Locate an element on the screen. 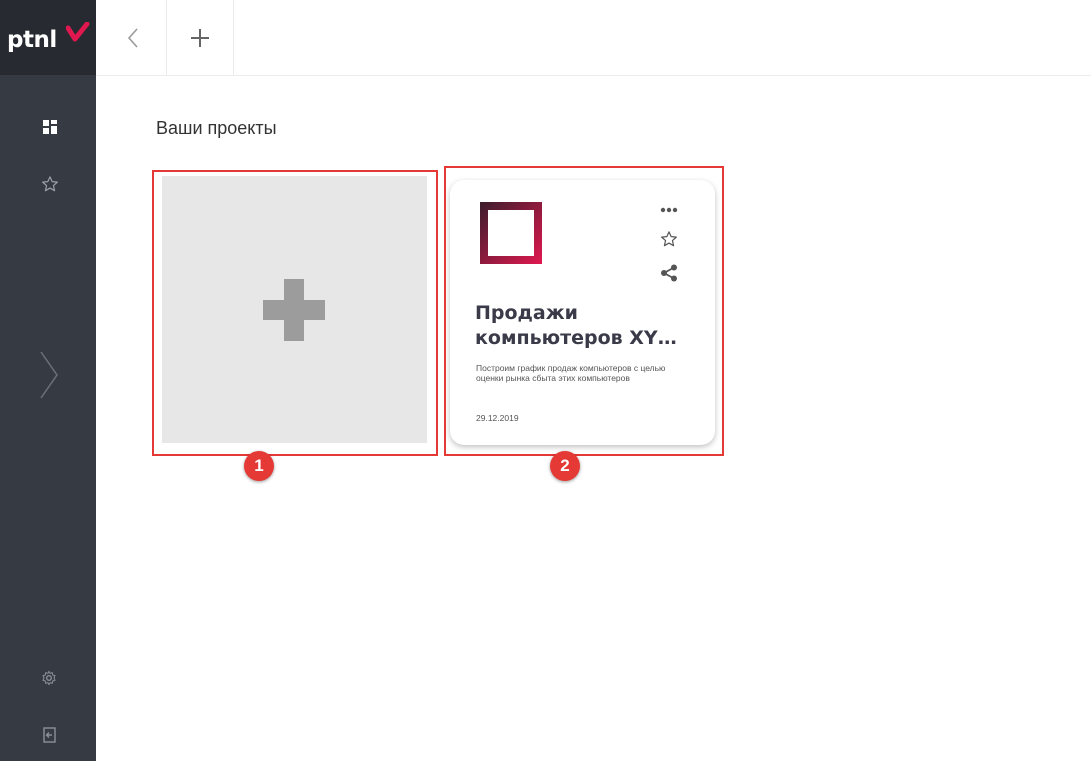 The image size is (1091, 761). star-icon is located at coordinates (50, 184).